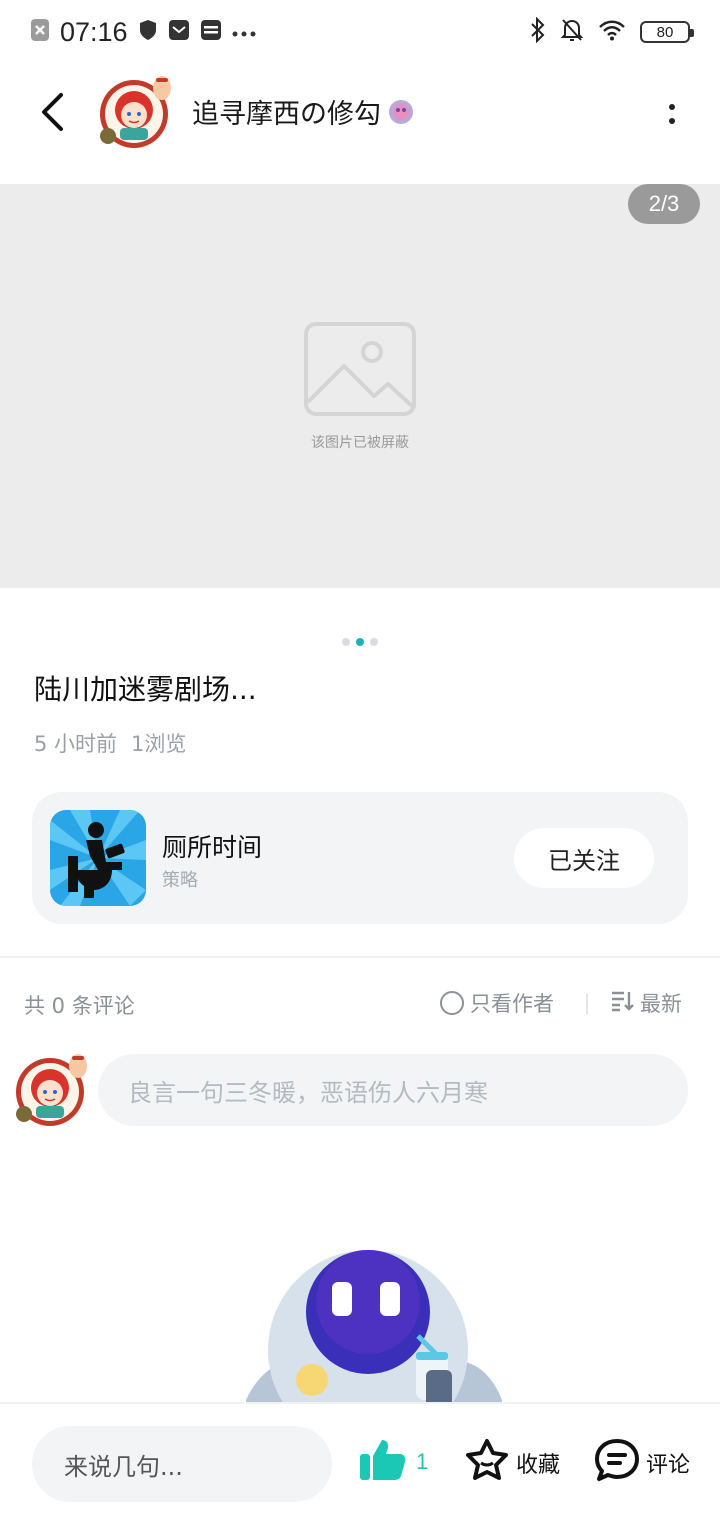 The image size is (720, 1520). I want to click on author-avatar, so click(136, 112).